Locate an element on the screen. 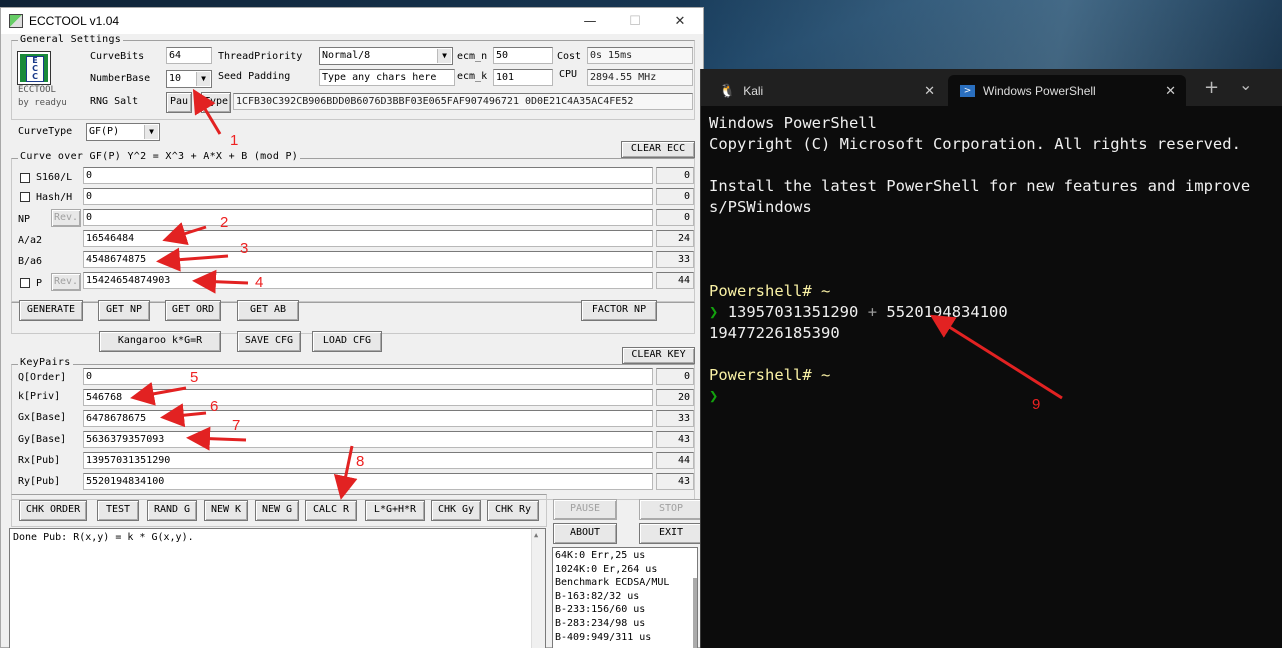  curvetype-select: GF(P) ▼ is located at coordinates (123, 132).